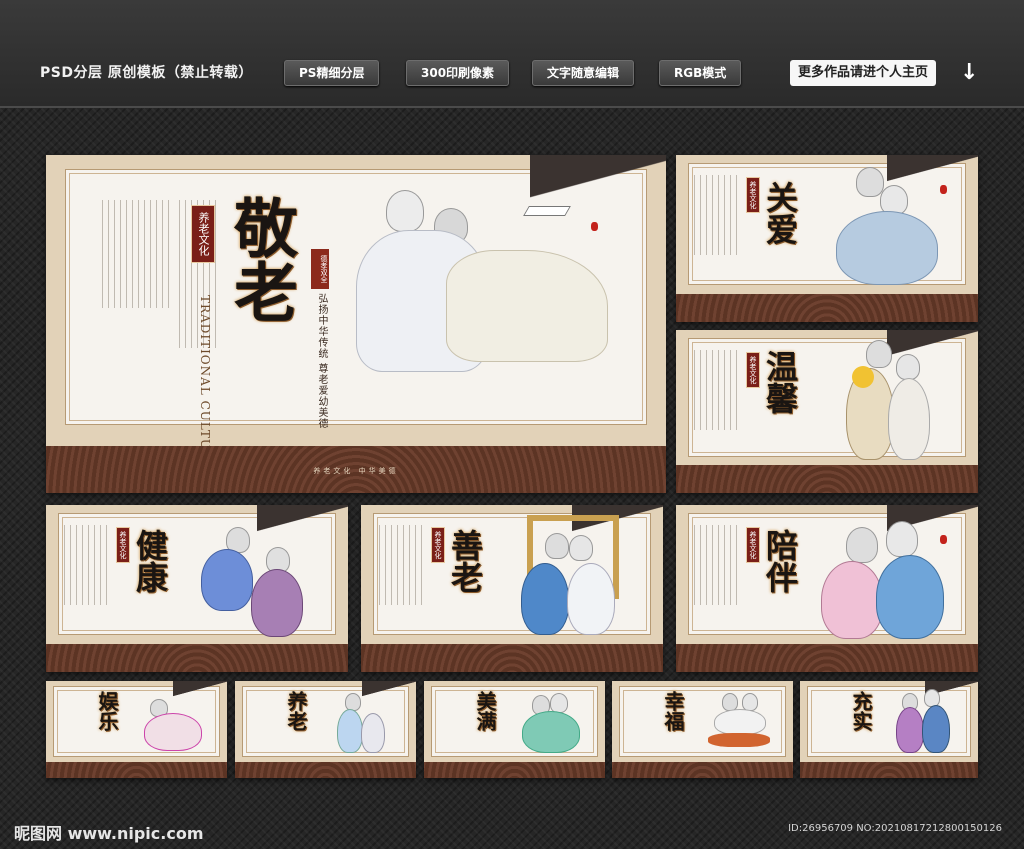 The width and height of the screenshot is (1024, 849). Describe the element at coordinates (550, 721) in the screenshot. I see `hugging-couple-illustration` at that location.